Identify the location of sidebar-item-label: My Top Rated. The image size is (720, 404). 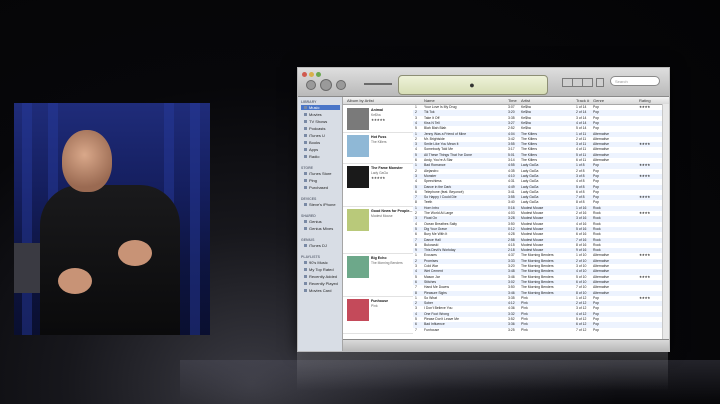
(321, 269).